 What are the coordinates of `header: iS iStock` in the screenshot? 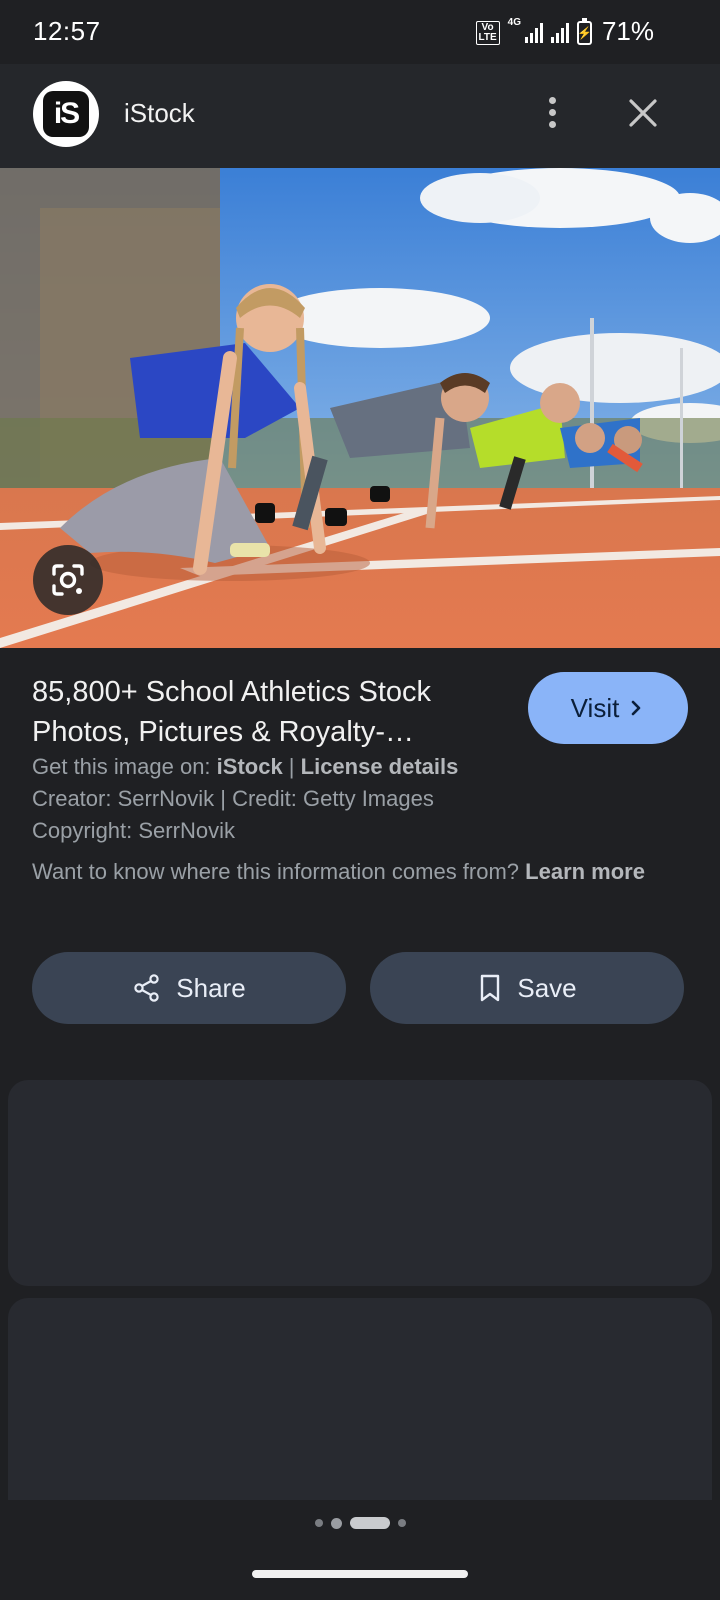 It's located at (360, 116).